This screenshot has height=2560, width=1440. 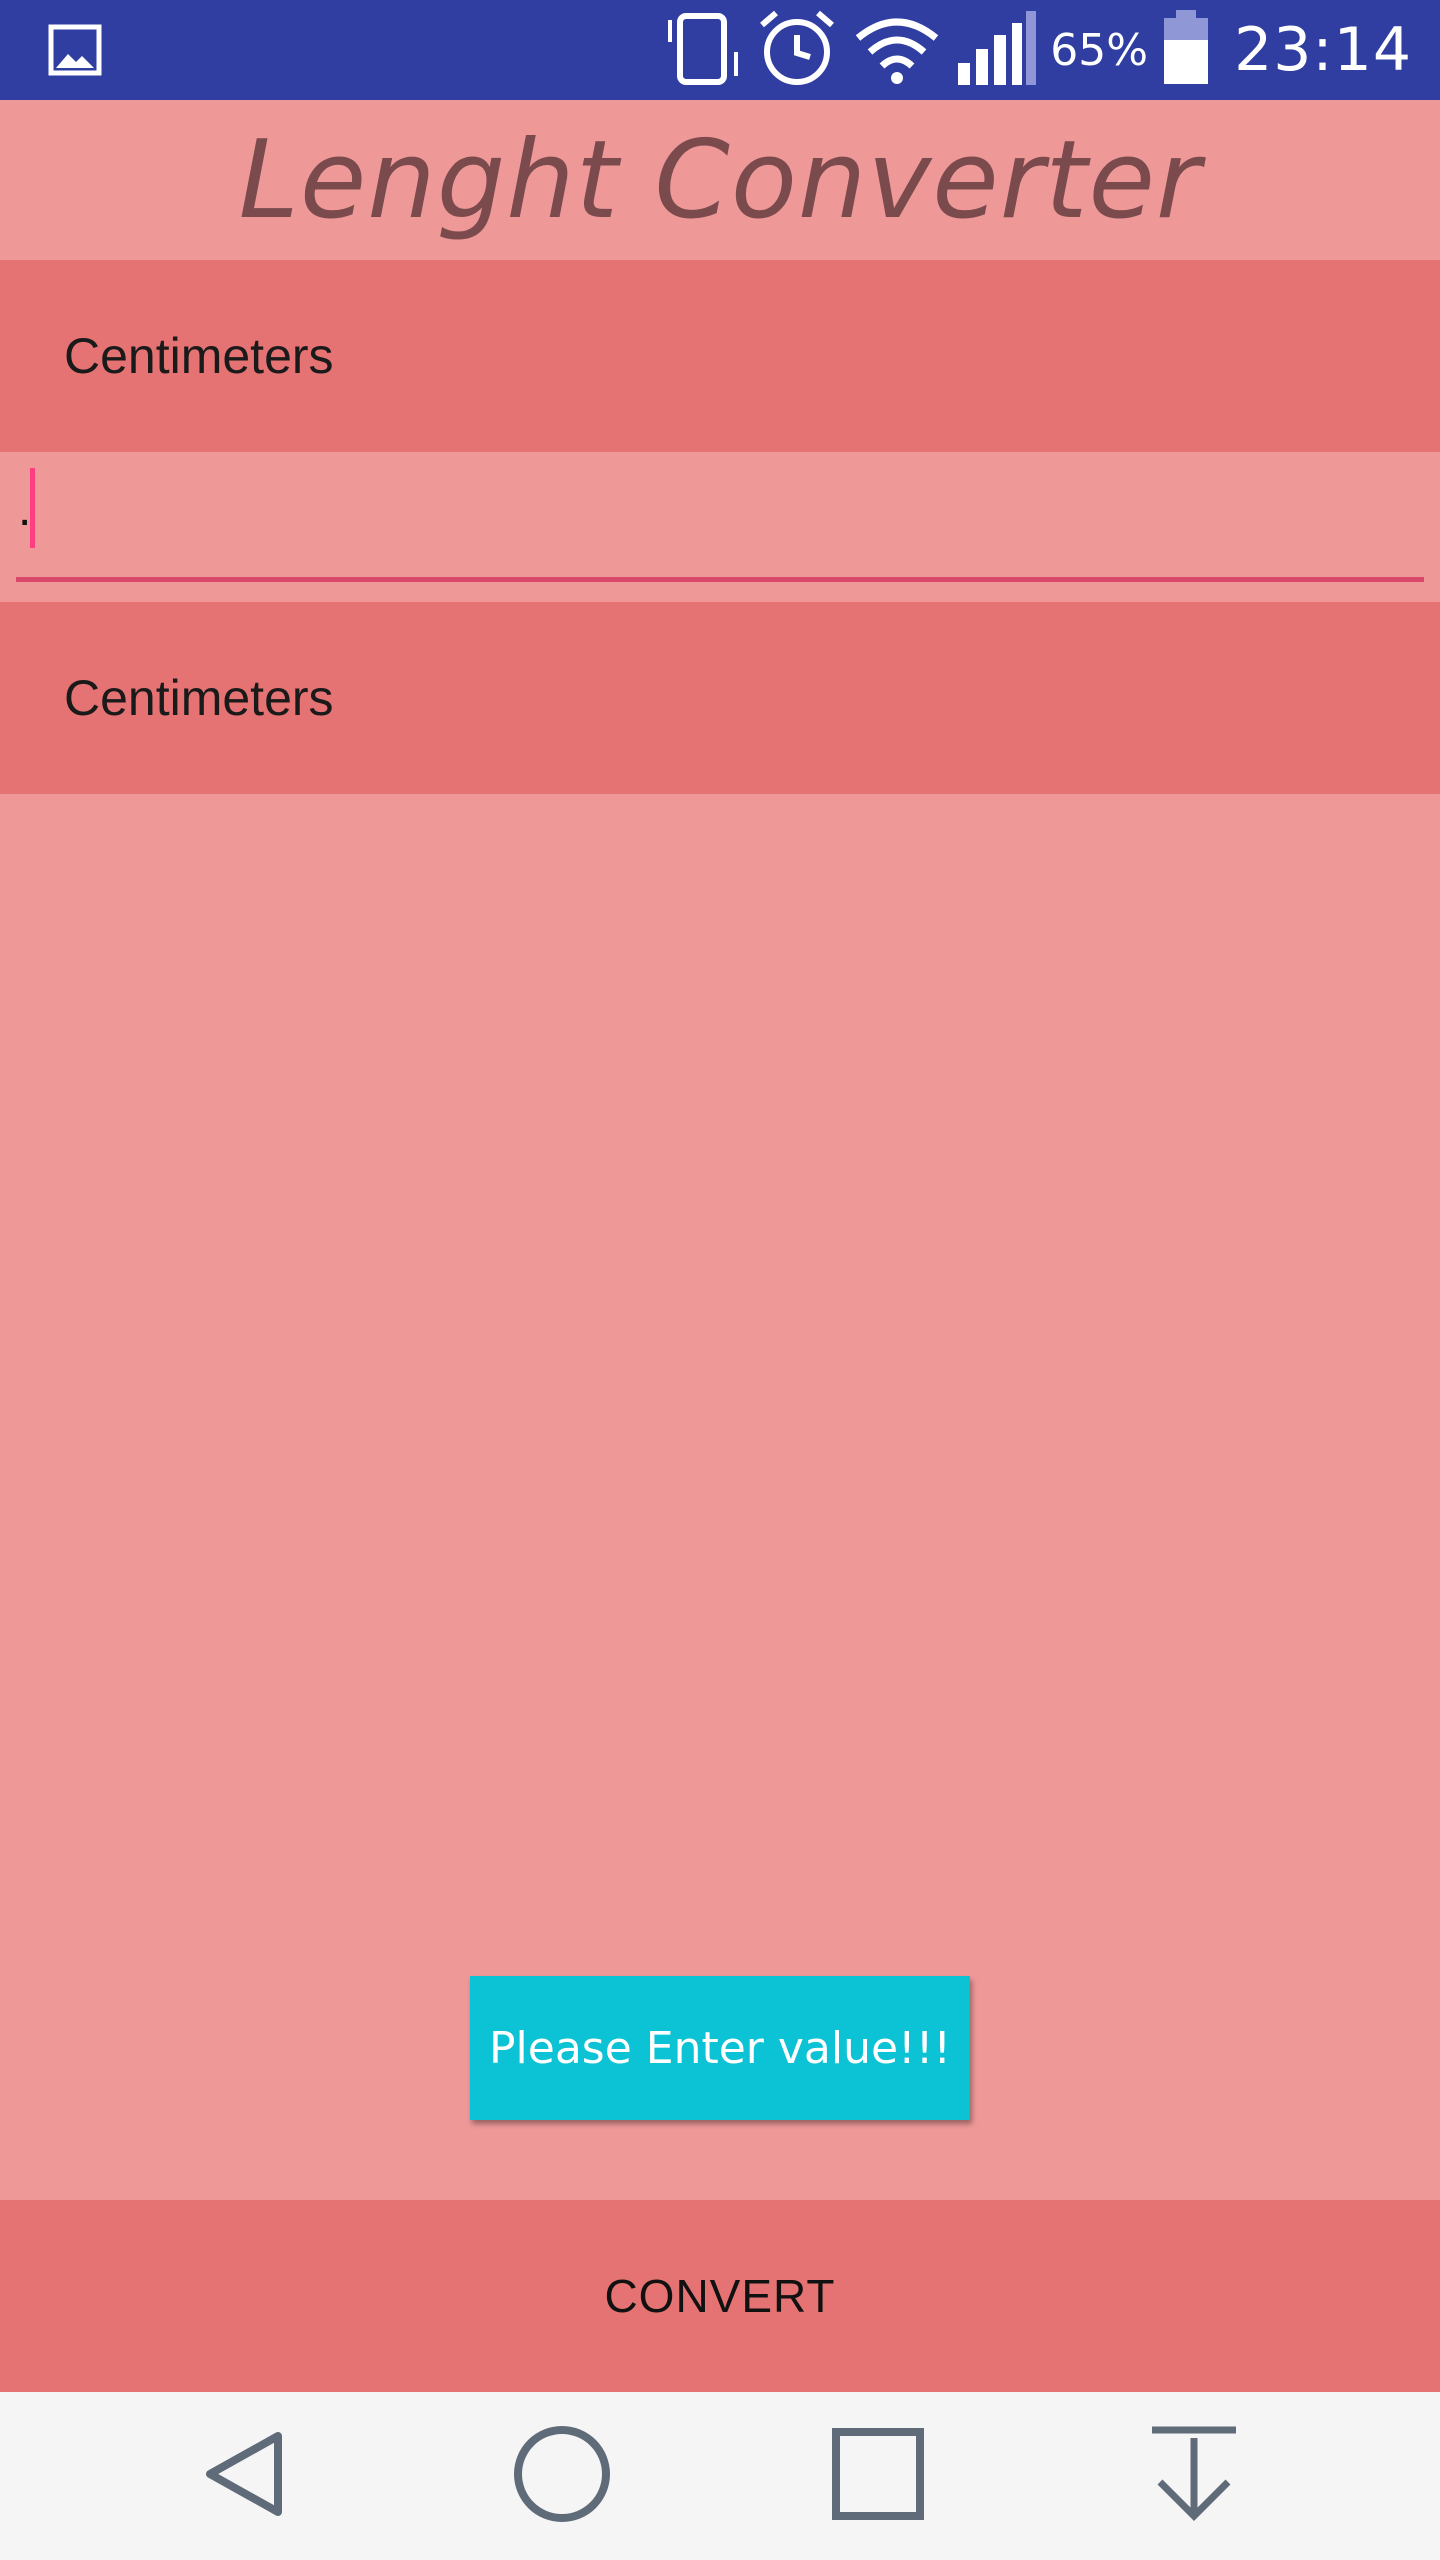 I want to click on battery-icon, so click(x=1186, y=50).